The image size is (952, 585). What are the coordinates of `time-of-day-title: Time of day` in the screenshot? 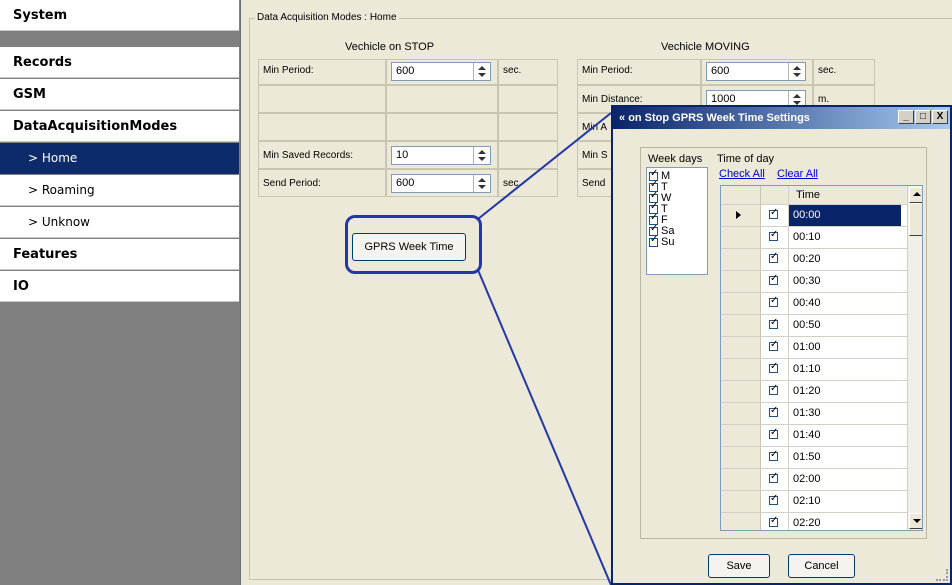 It's located at (746, 159).